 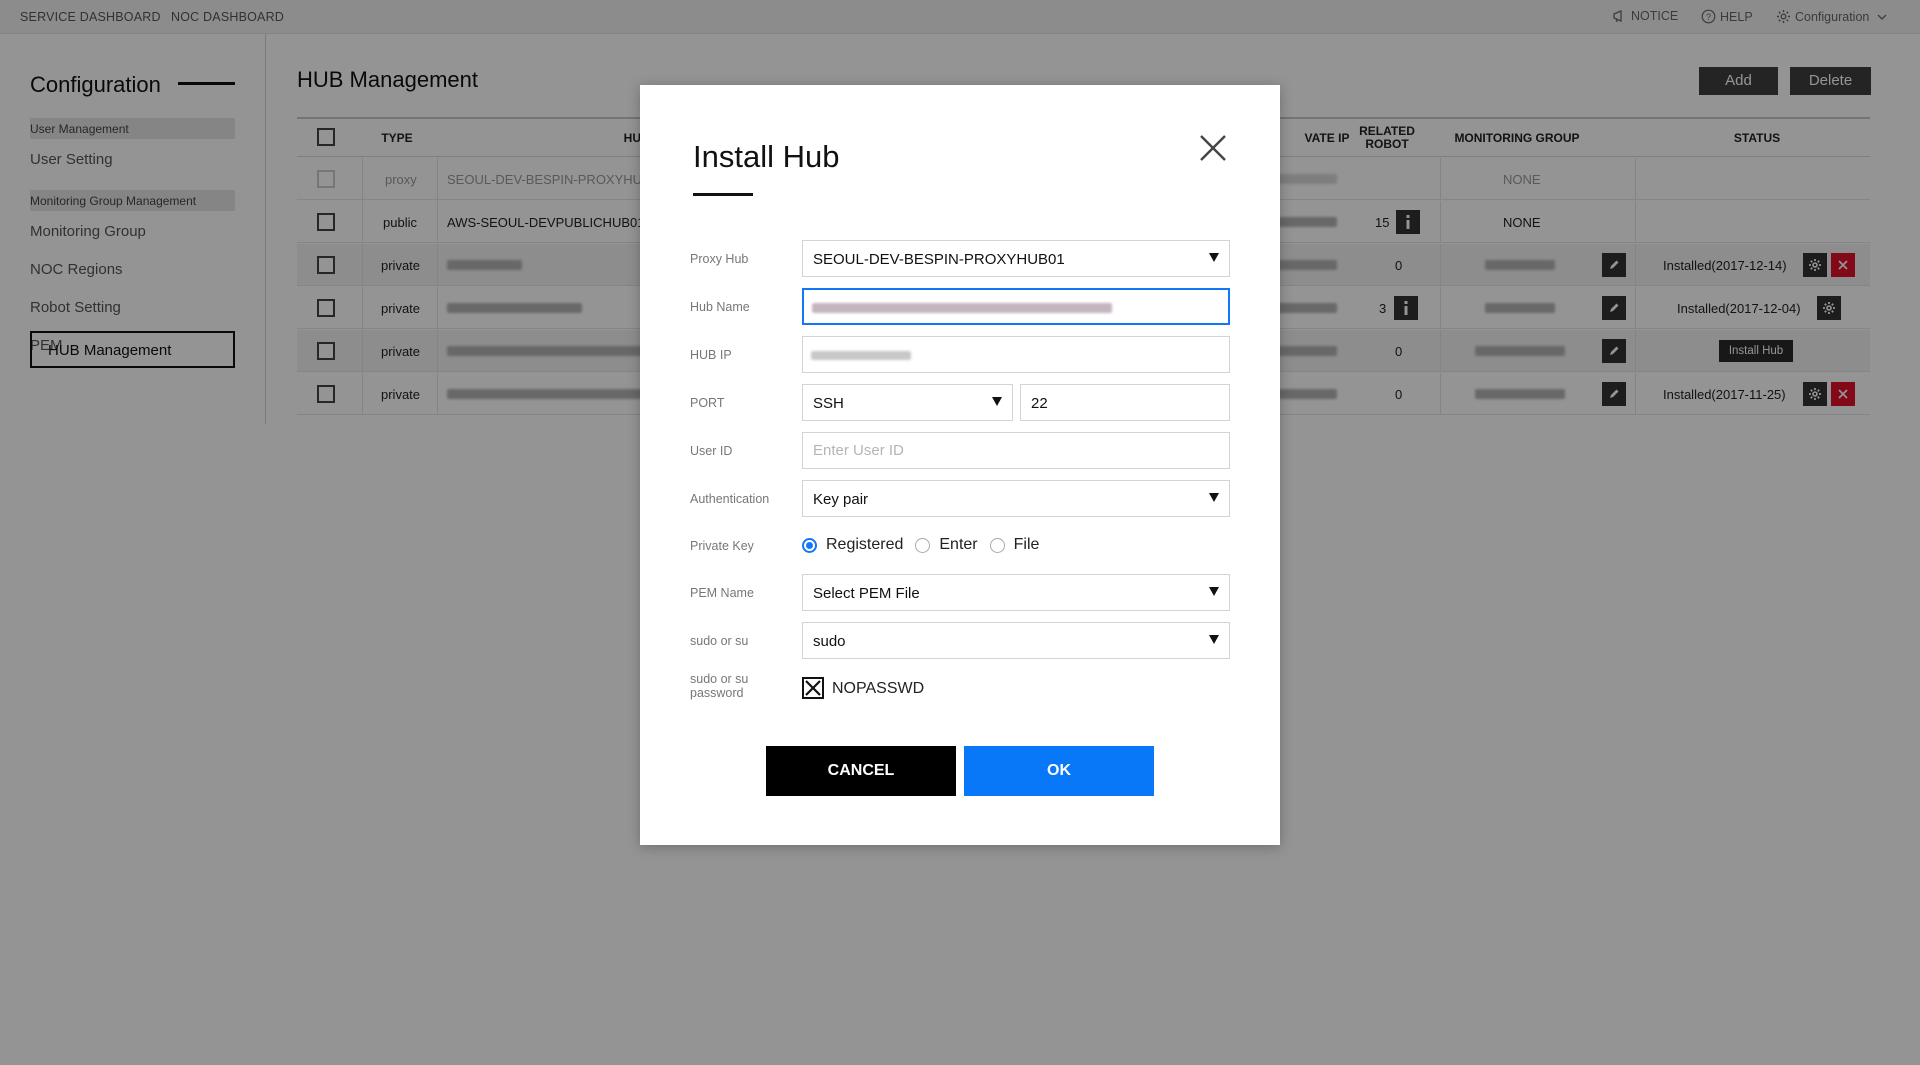 What do you see at coordinates (878, 689) in the screenshot?
I see `nopasswd-label: NOPASSWD` at bounding box center [878, 689].